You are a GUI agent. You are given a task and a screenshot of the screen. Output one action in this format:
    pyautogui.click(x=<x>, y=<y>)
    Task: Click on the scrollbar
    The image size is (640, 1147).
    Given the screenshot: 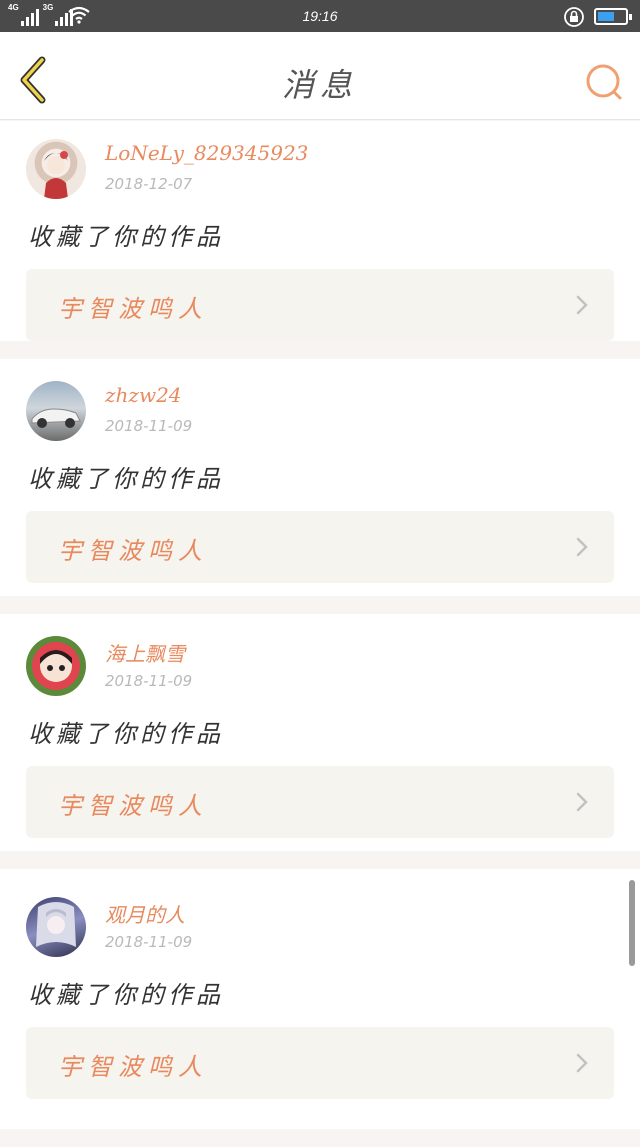 What is the action you would take?
    pyautogui.click(x=632, y=923)
    